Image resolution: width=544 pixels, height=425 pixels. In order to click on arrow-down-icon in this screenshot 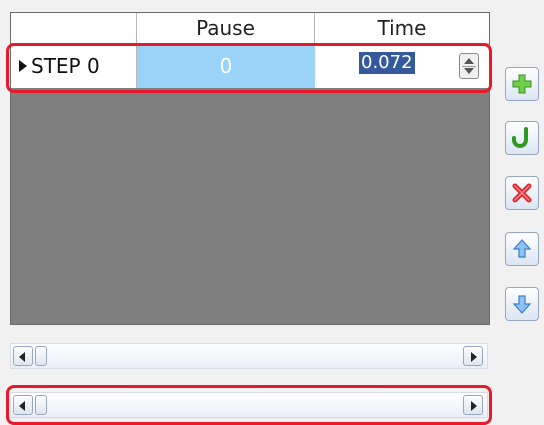, I will do `click(522, 304)`.